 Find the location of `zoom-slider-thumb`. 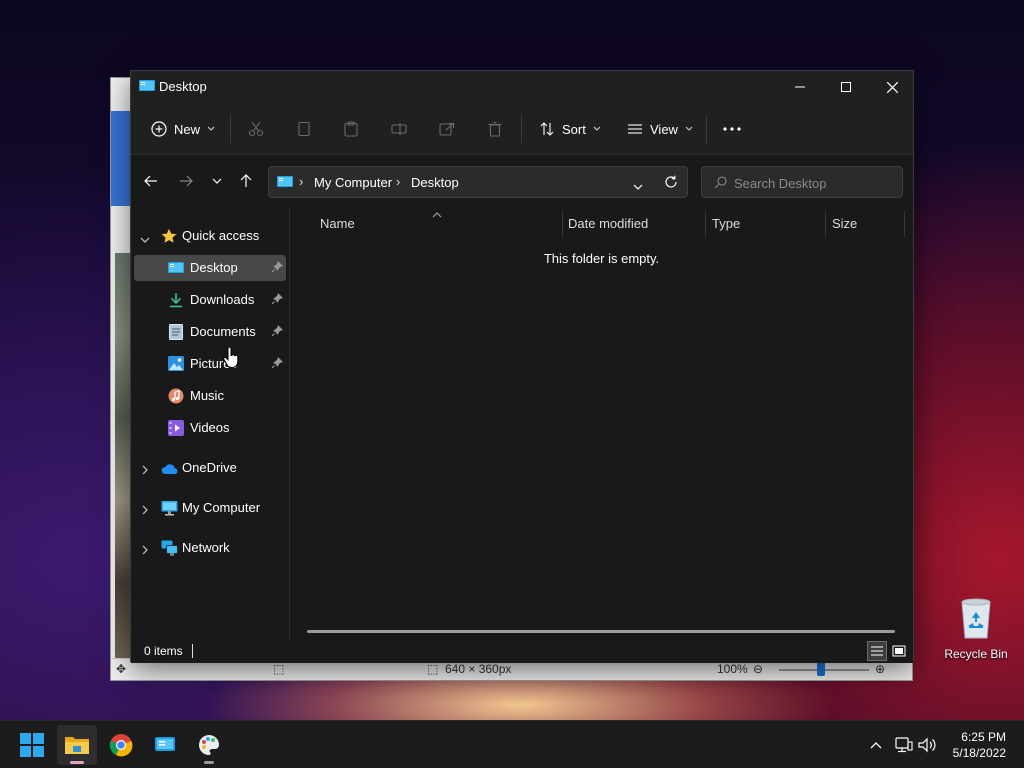

zoom-slider-thumb is located at coordinates (821, 669).